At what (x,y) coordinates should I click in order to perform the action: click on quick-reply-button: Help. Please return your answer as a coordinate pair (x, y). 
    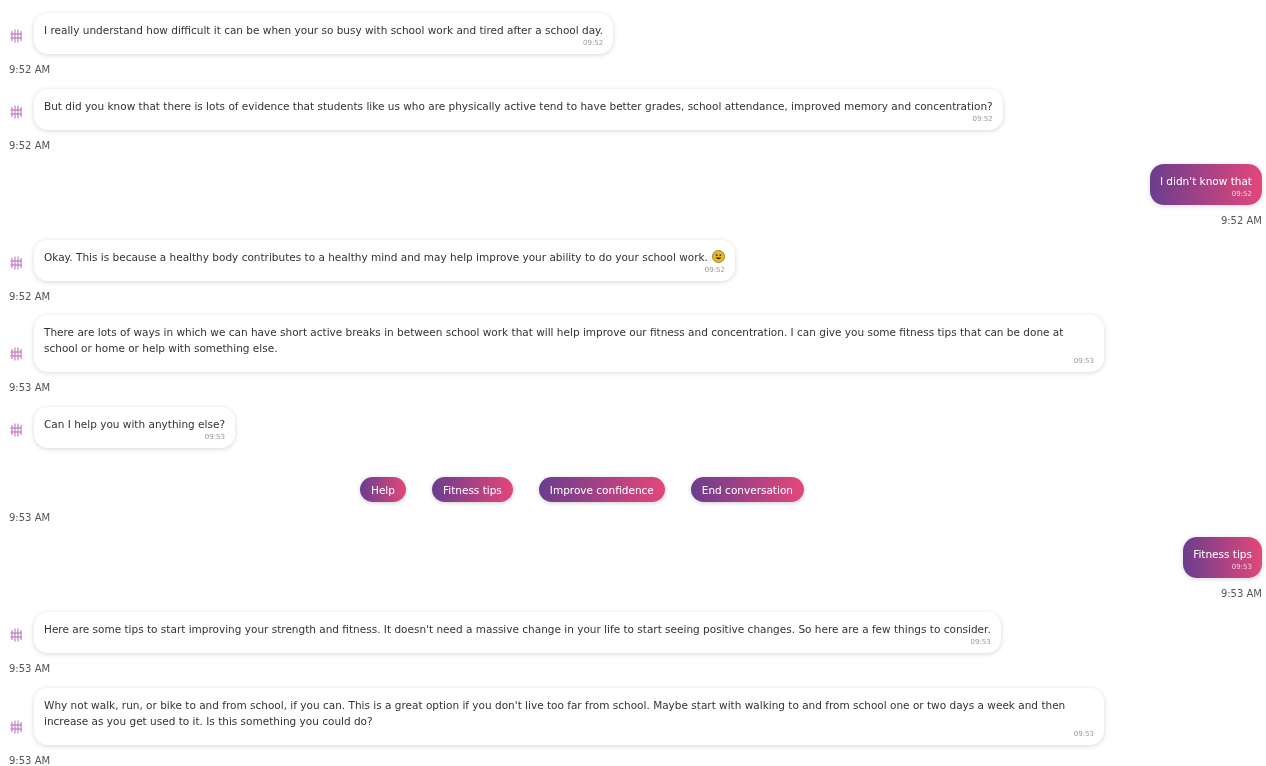
    Looking at the image, I should click on (383, 489).